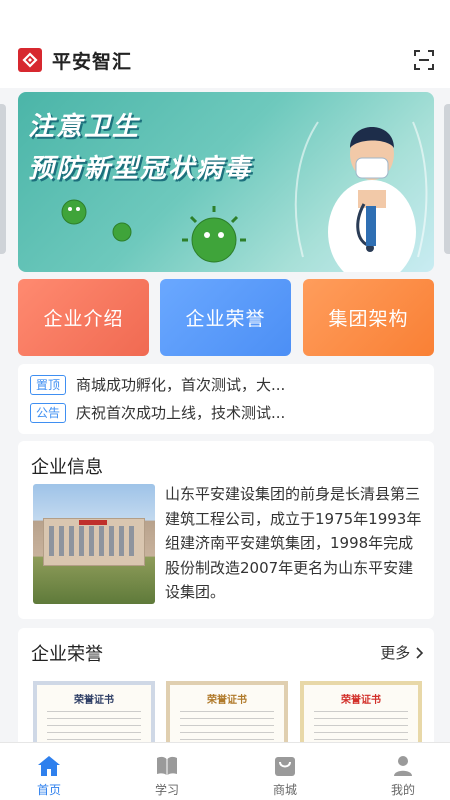 The image size is (450, 800). I want to click on tab-home-label: 首页, so click(48, 790).